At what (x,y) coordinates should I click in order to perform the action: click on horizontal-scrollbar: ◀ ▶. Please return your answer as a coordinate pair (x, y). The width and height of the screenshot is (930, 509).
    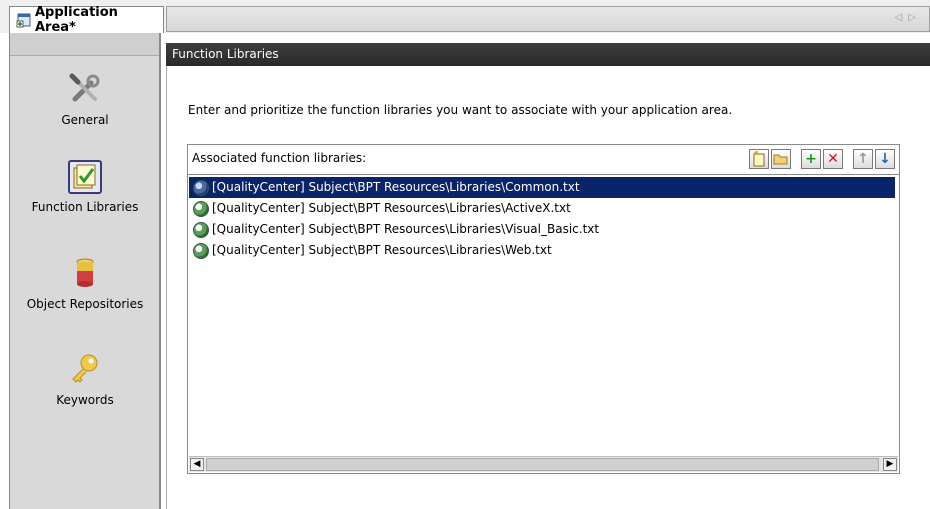
    Looking at the image, I should click on (543, 464).